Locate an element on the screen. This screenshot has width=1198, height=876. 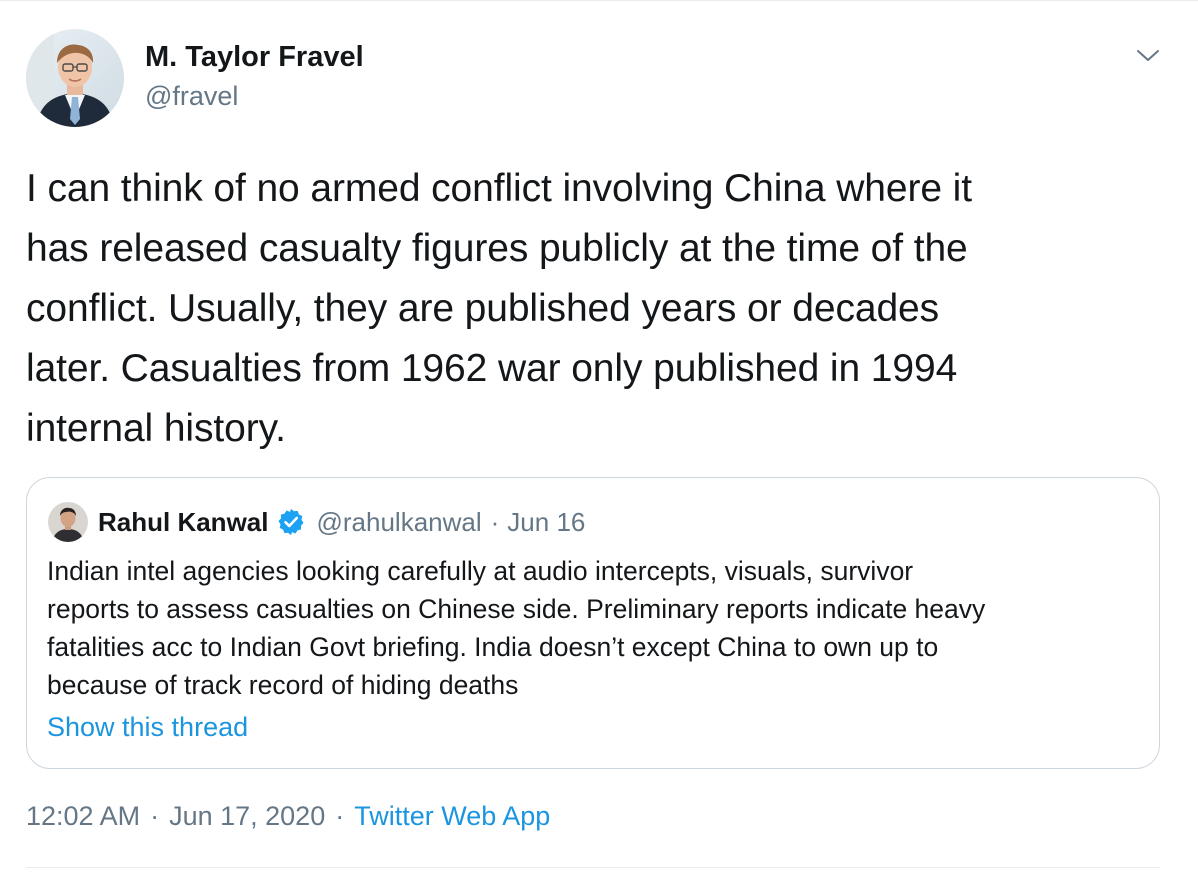
quoted-tweet-date: Jun 16 is located at coordinates (546, 522).